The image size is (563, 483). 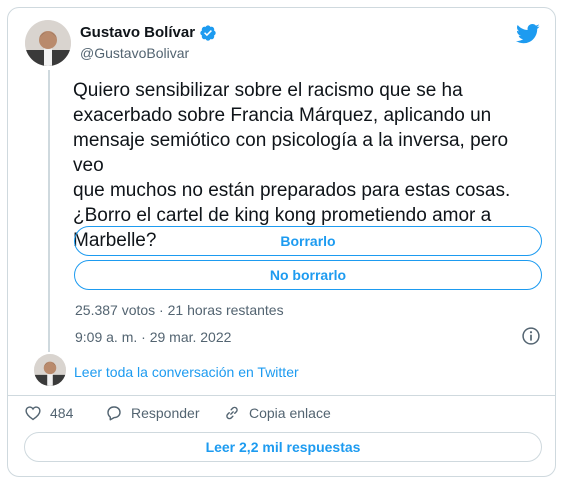 What do you see at coordinates (308, 241) in the screenshot?
I see `poll-option-borrarlo: Borrarlo` at bounding box center [308, 241].